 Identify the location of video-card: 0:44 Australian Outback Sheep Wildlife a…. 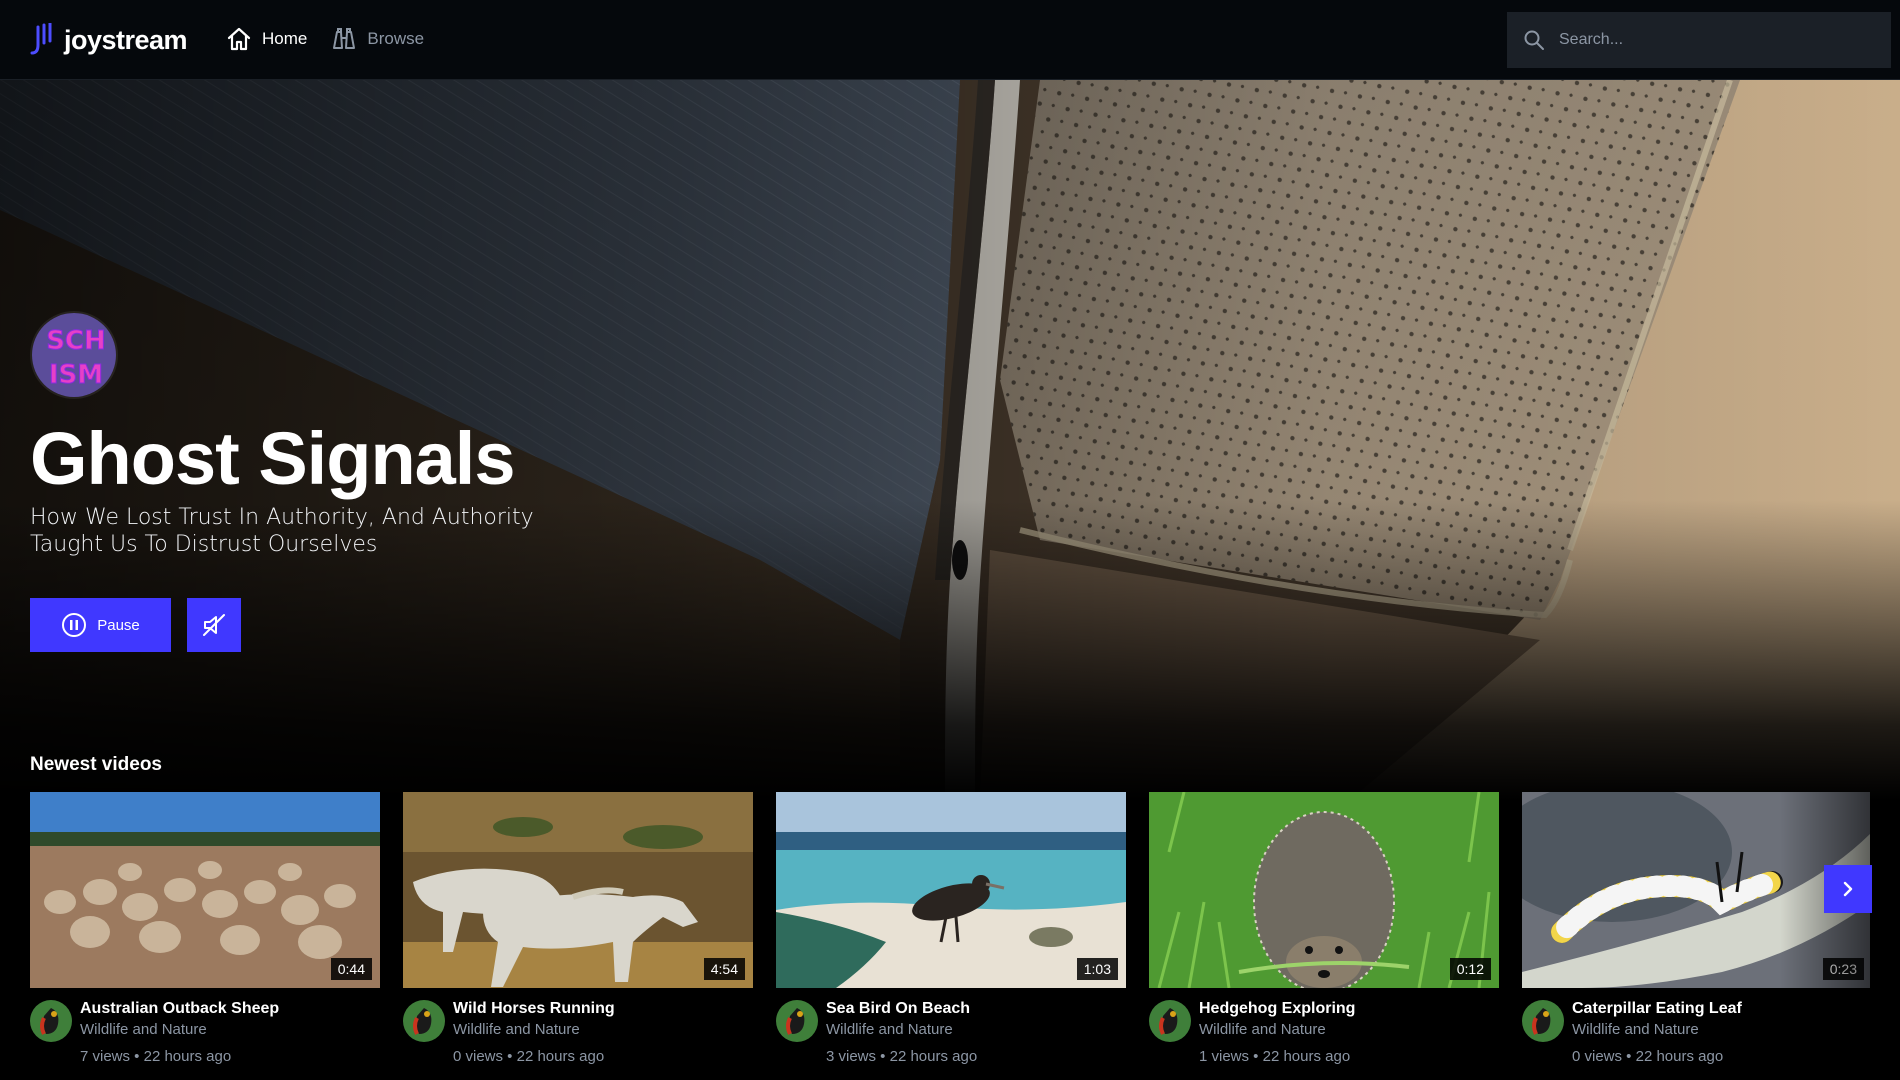
(205, 930).